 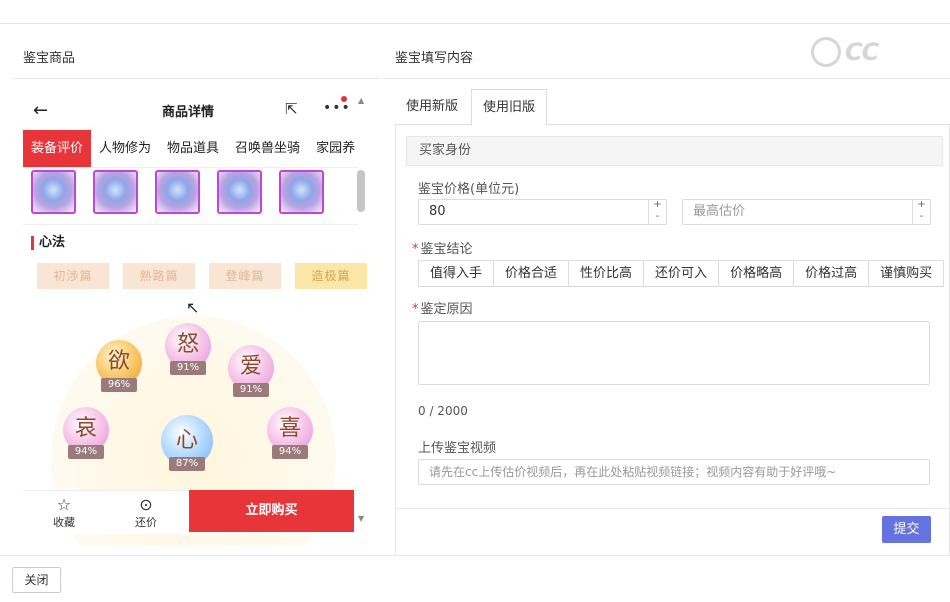 What do you see at coordinates (193, 148) in the screenshot?
I see `tab-items: 物品道具` at bounding box center [193, 148].